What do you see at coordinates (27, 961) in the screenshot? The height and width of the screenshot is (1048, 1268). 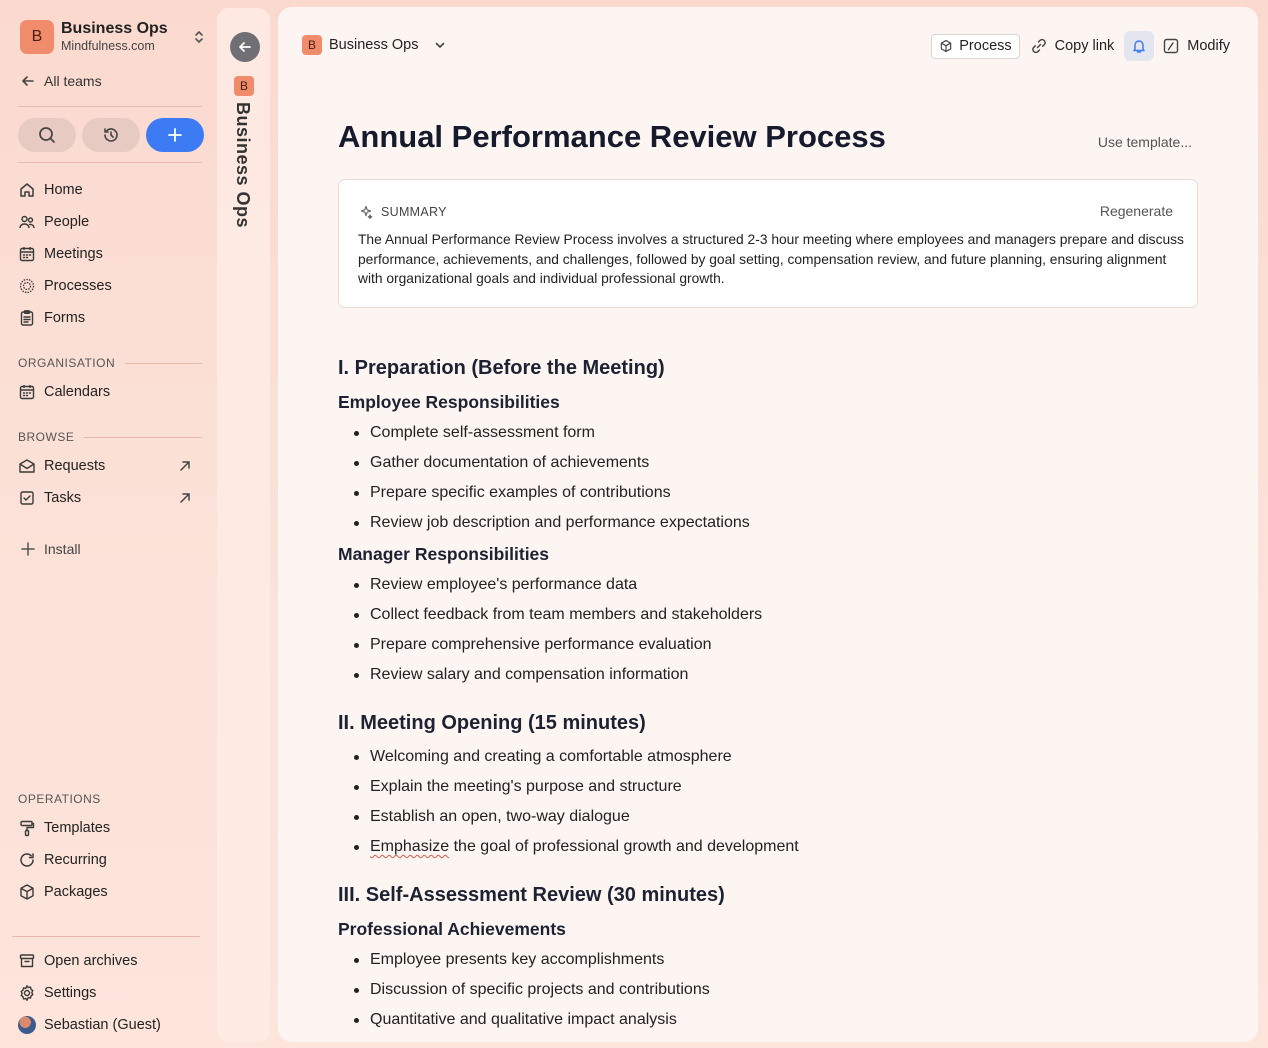 I see `archive-icon` at bounding box center [27, 961].